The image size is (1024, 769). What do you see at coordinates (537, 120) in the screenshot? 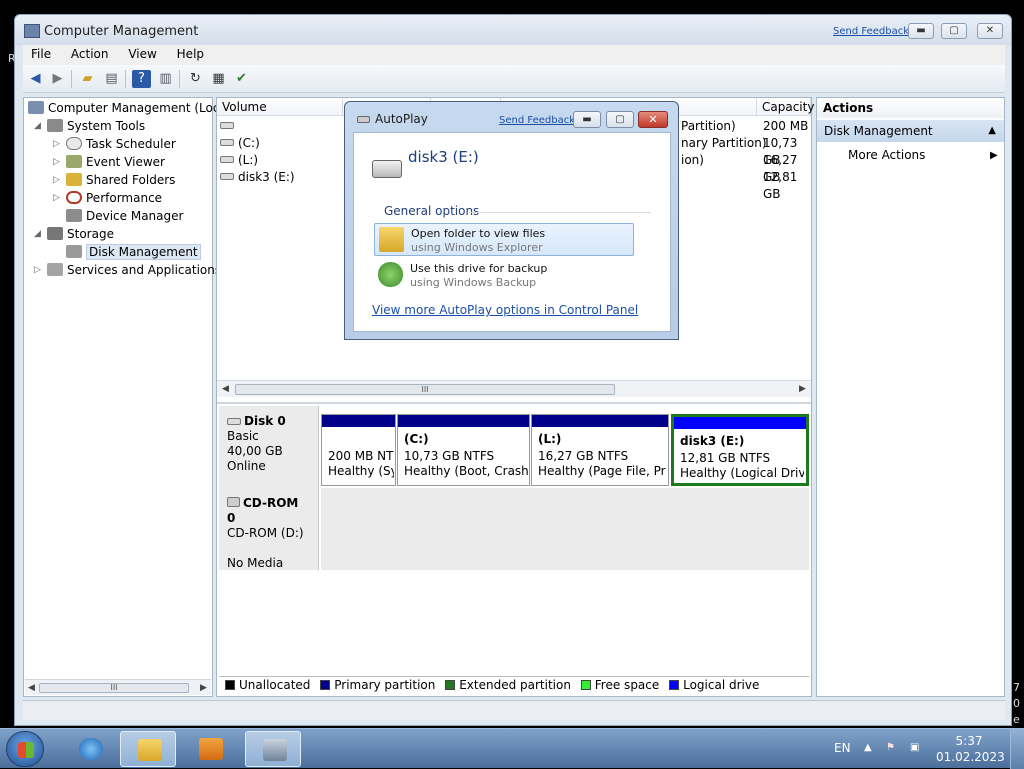
I see `autoplay-send-feedback-link: Send Feedback` at bounding box center [537, 120].